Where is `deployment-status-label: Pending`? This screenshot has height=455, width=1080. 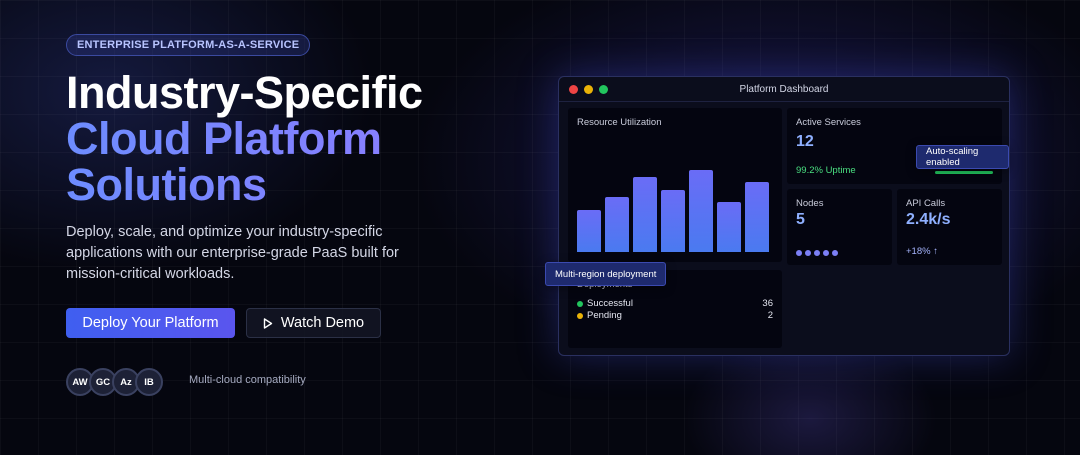 deployment-status-label: Pending is located at coordinates (604, 315).